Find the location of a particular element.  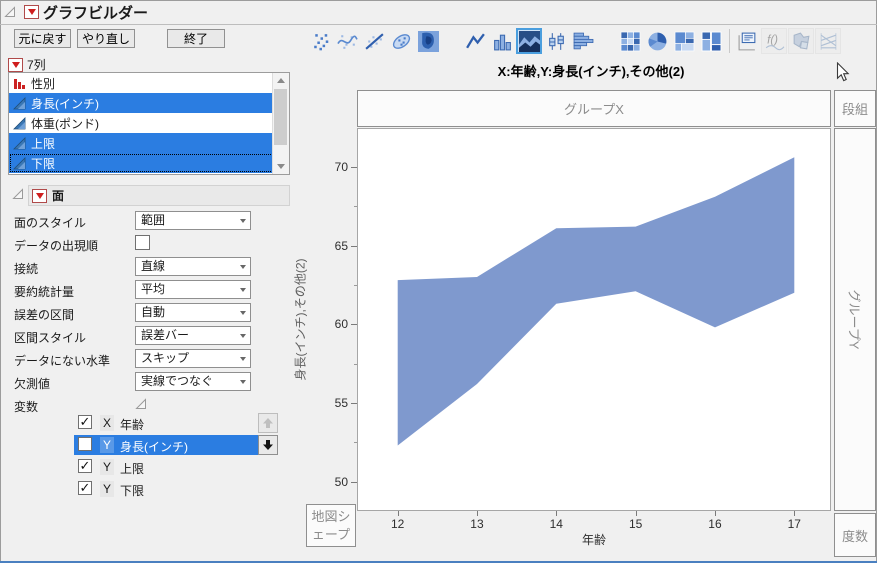

move-down-button is located at coordinates (268, 445).